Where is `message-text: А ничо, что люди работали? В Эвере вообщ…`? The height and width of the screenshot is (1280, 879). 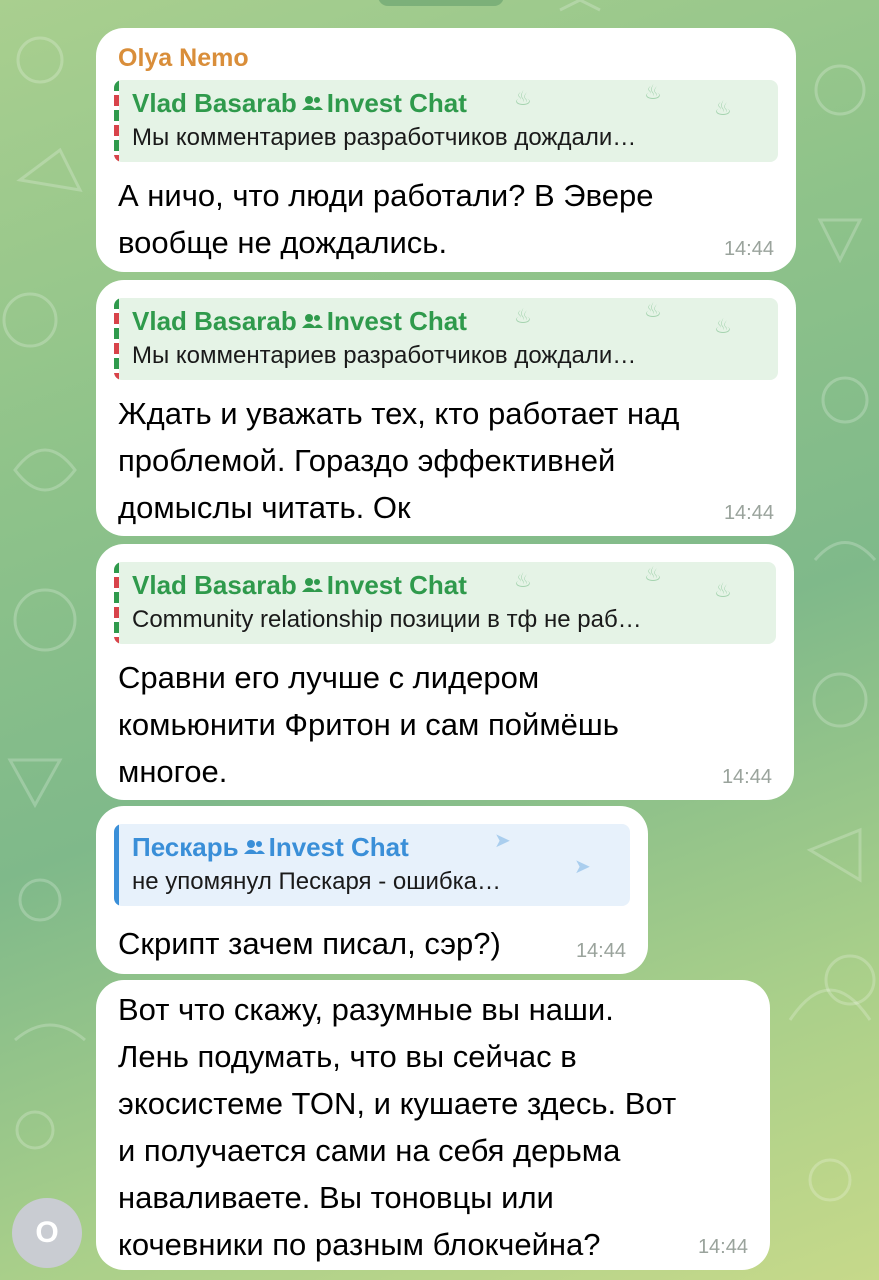
message-text: А ничо, что люди работали? В Эвере вообщ… is located at coordinates (386, 219).